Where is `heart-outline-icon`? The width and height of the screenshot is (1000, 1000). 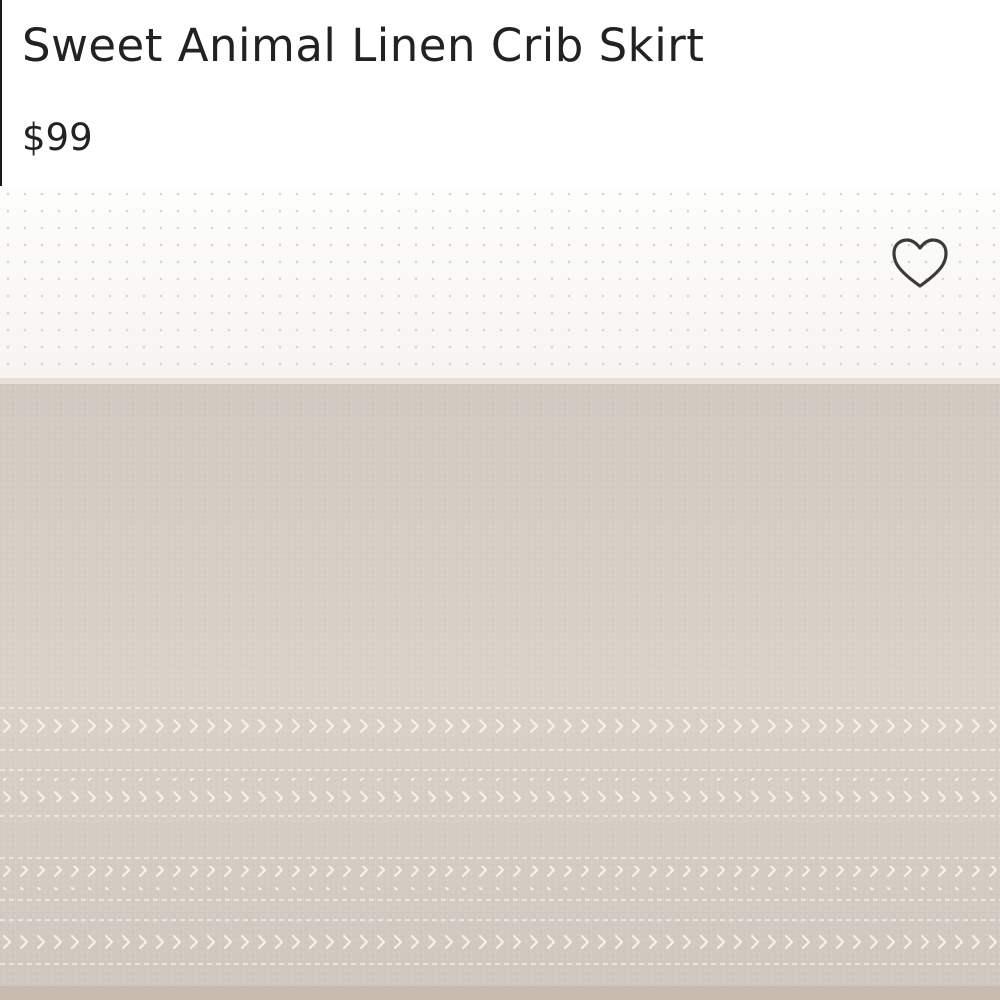 heart-outline-icon is located at coordinates (920, 263).